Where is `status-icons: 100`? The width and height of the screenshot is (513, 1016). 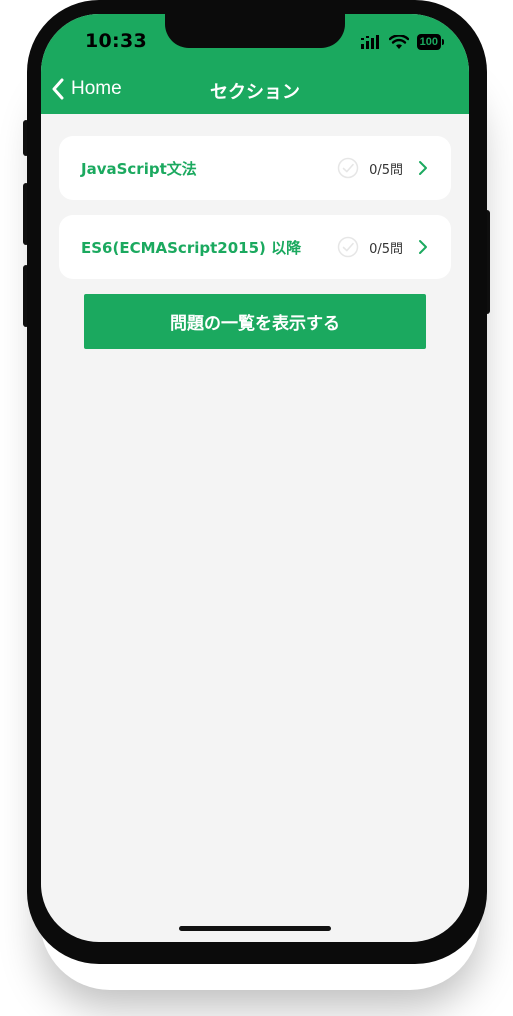
status-icons: 100 is located at coordinates (402, 42).